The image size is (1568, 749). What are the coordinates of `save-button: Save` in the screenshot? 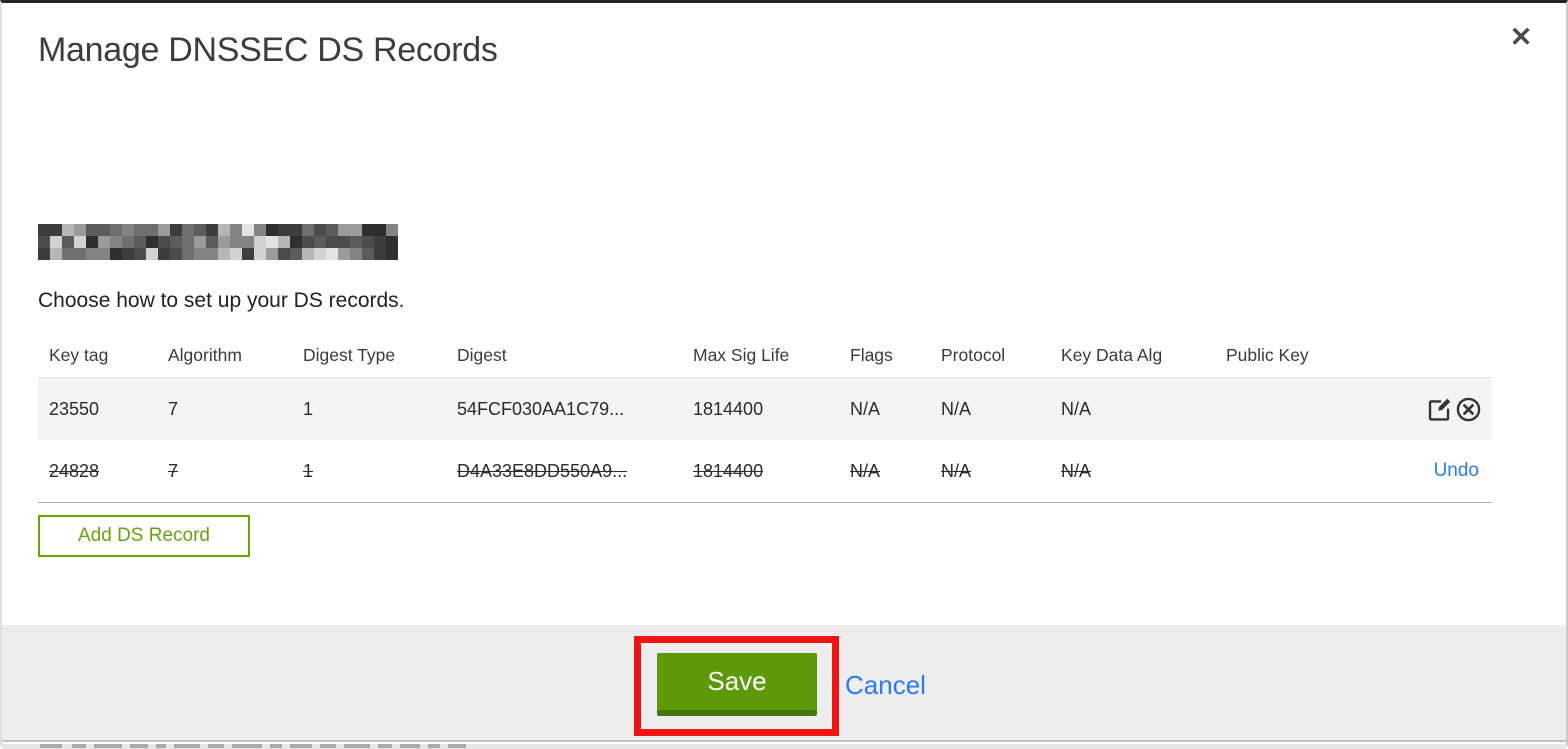 It's located at (737, 684).